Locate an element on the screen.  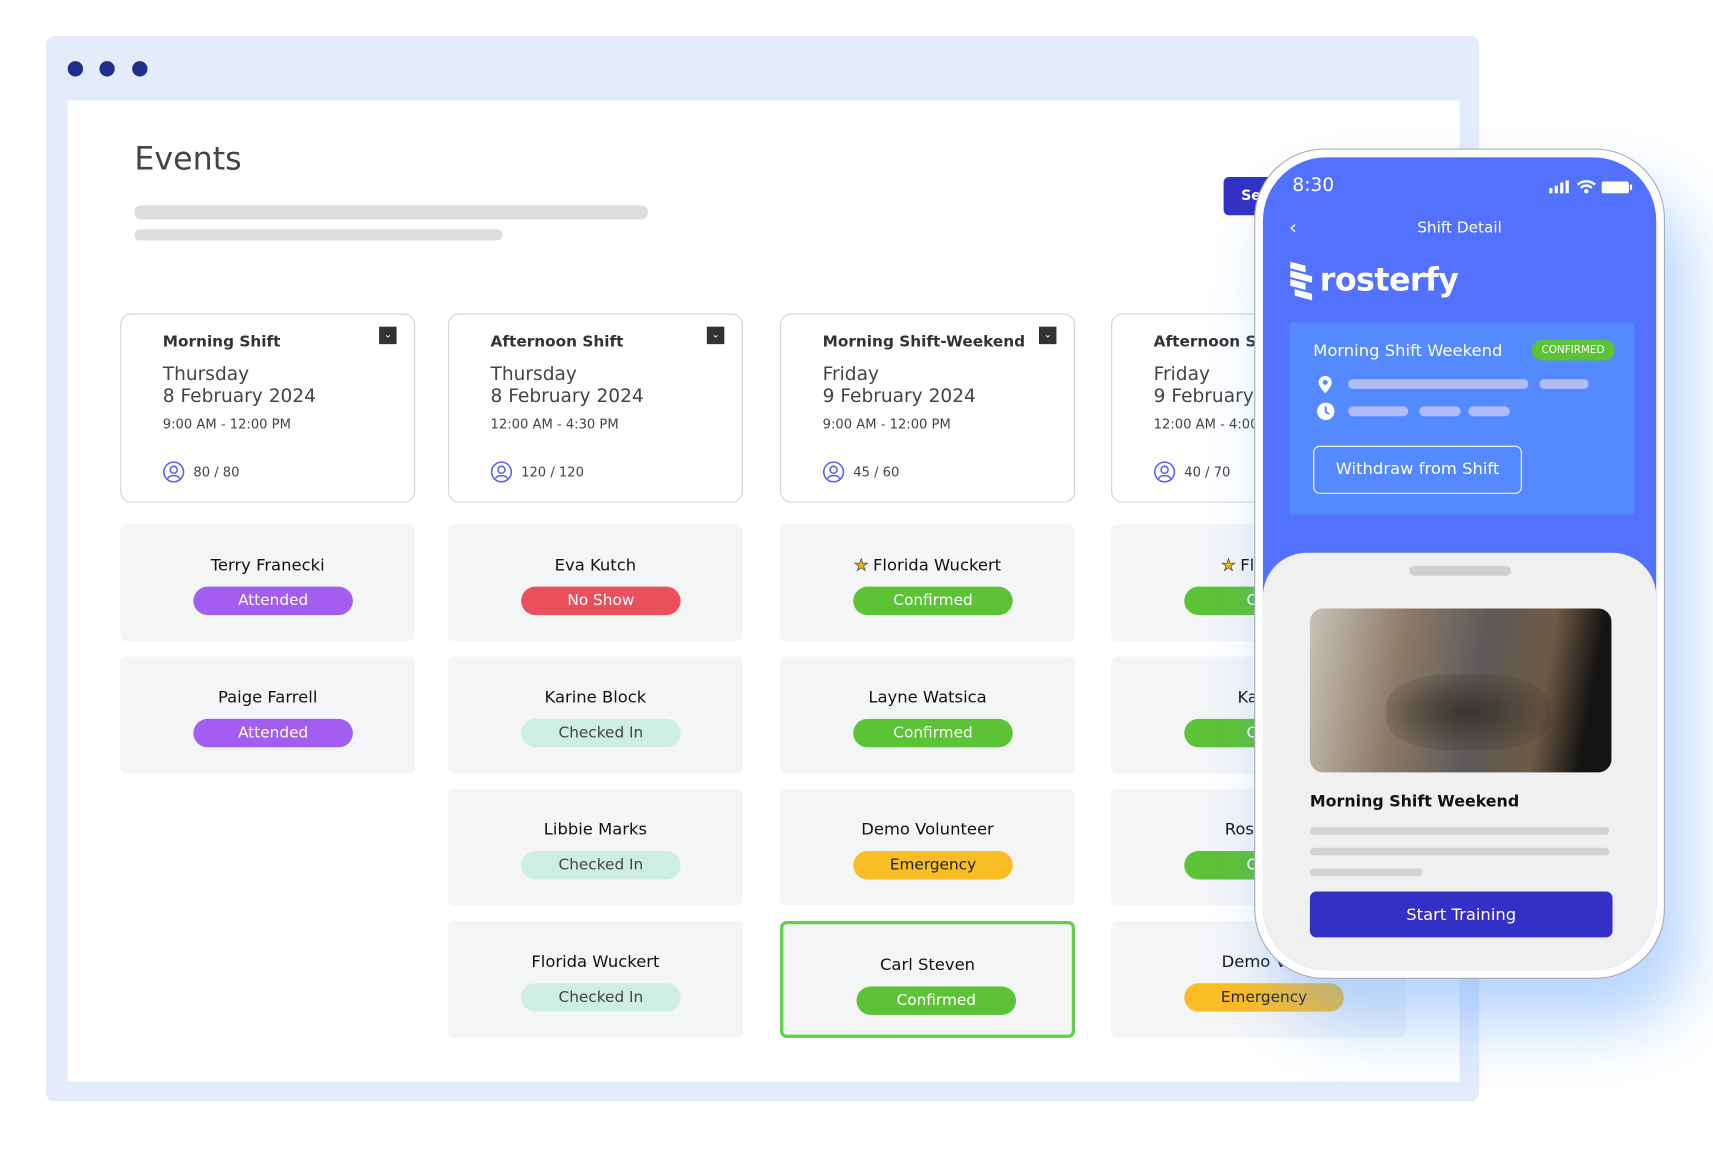
shift-date: 9 February 2024 is located at coordinates (899, 396).